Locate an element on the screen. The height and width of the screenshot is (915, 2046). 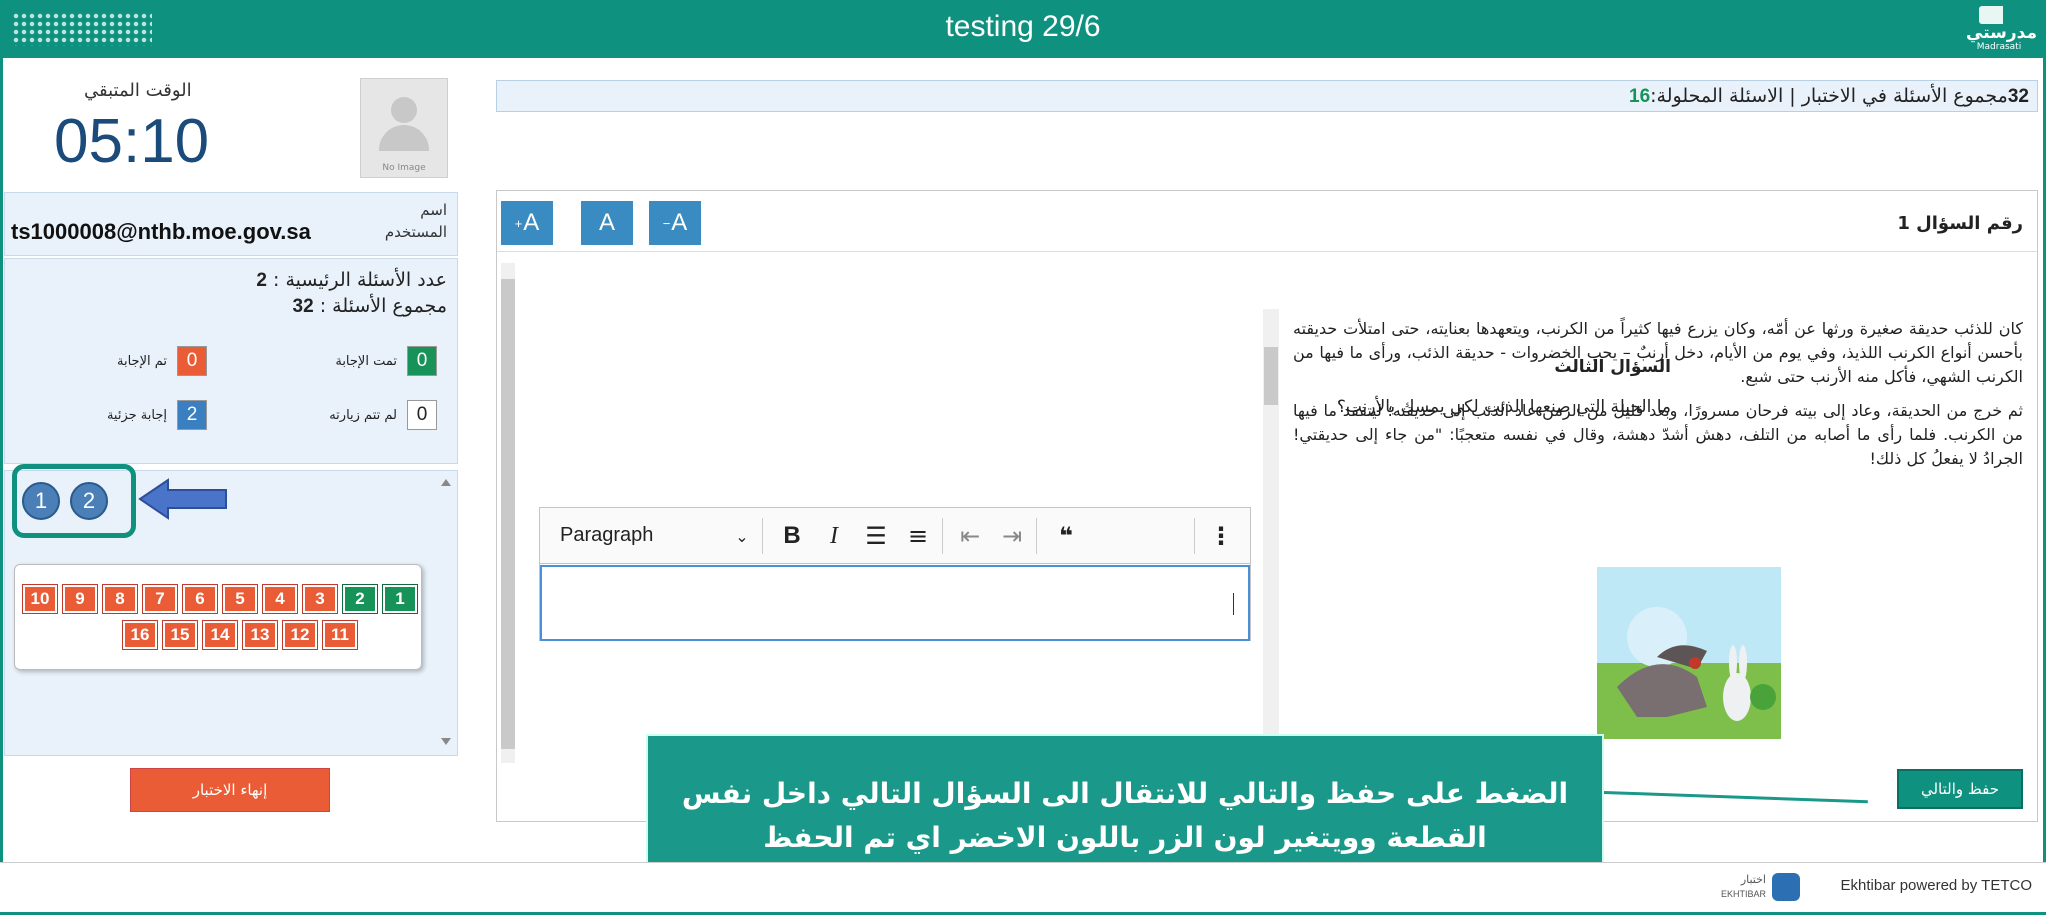
font-normal-label: A is located at coordinates (606, 222).